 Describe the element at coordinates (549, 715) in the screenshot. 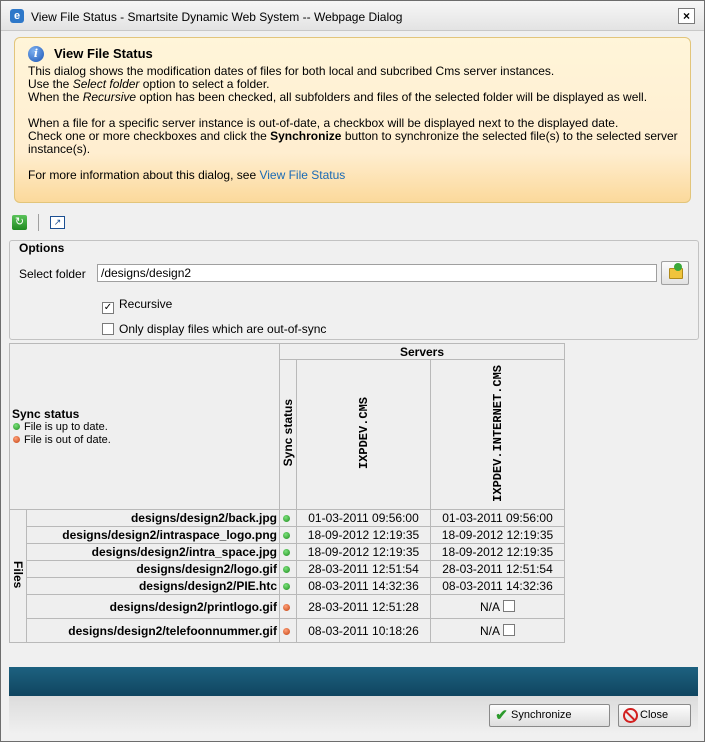

I see `synchronize-button: ✔ Synchronize` at that location.